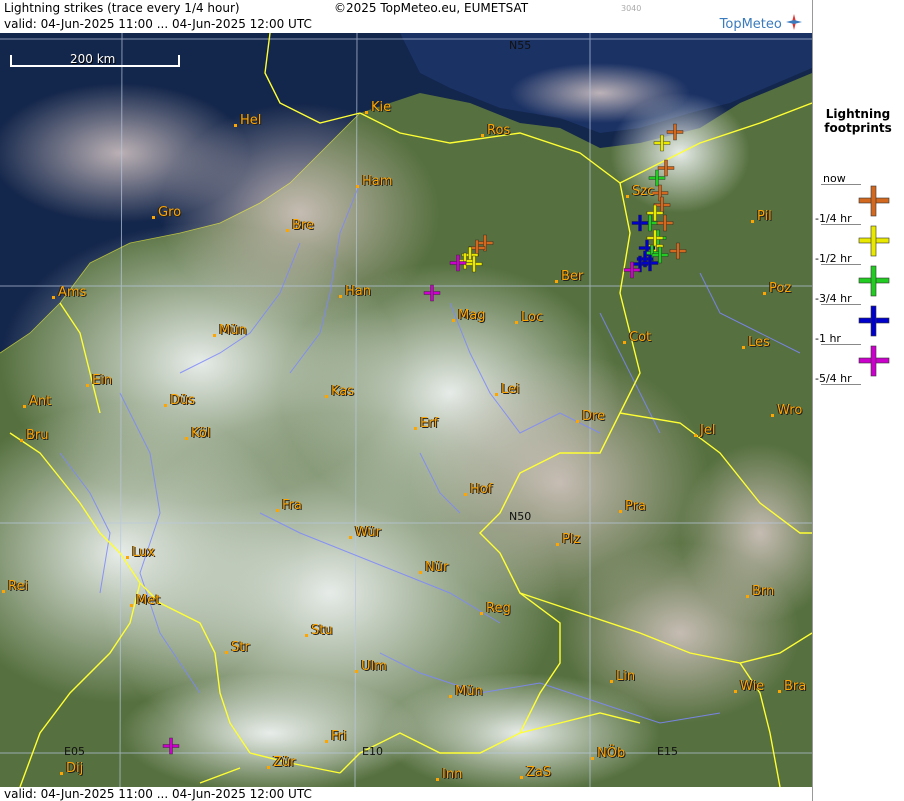 Image resolution: width=904 pixels, height=801 pixels. I want to click on city-label: Pil, so click(761, 216).